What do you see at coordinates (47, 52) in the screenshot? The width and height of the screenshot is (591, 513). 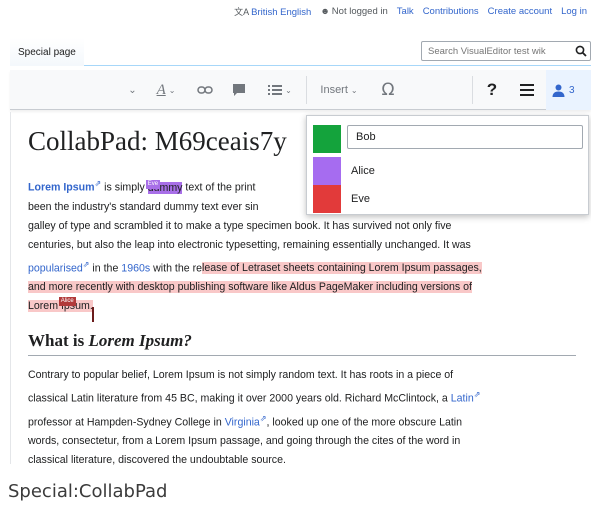 I see `tab-special-page: Special page` at bounding box center [47, 52].